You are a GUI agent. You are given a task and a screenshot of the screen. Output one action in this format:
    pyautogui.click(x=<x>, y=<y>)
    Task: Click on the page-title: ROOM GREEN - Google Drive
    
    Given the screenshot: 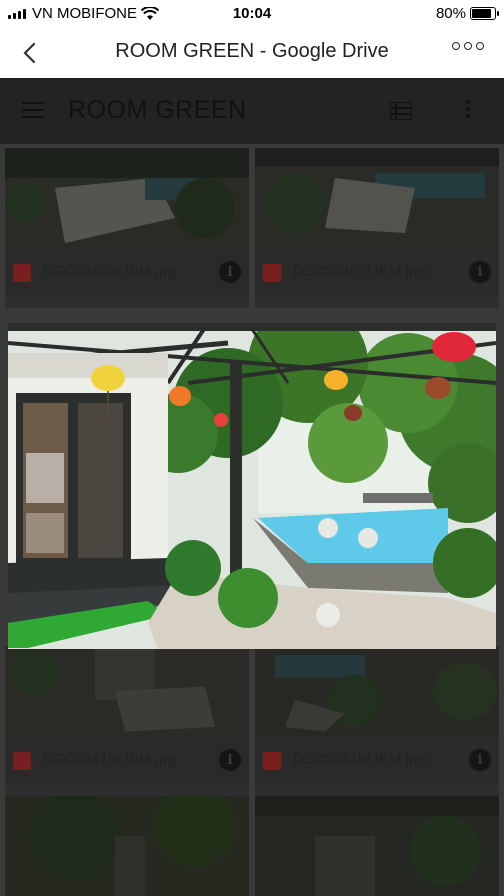 What is the action you would take?
    pyautogui.click(x=252, y=51)
    